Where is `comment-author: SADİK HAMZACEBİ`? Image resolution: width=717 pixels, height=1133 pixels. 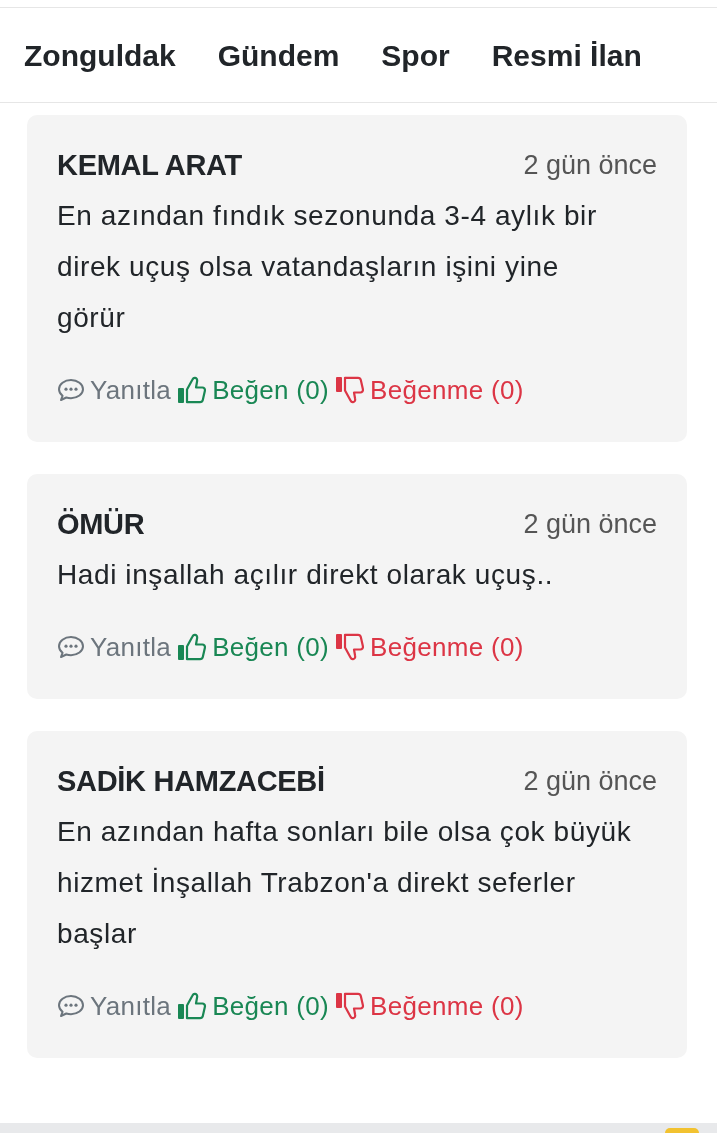 comment-author: SADİK HAMZACEBİ is located at coordinates (191, 781).